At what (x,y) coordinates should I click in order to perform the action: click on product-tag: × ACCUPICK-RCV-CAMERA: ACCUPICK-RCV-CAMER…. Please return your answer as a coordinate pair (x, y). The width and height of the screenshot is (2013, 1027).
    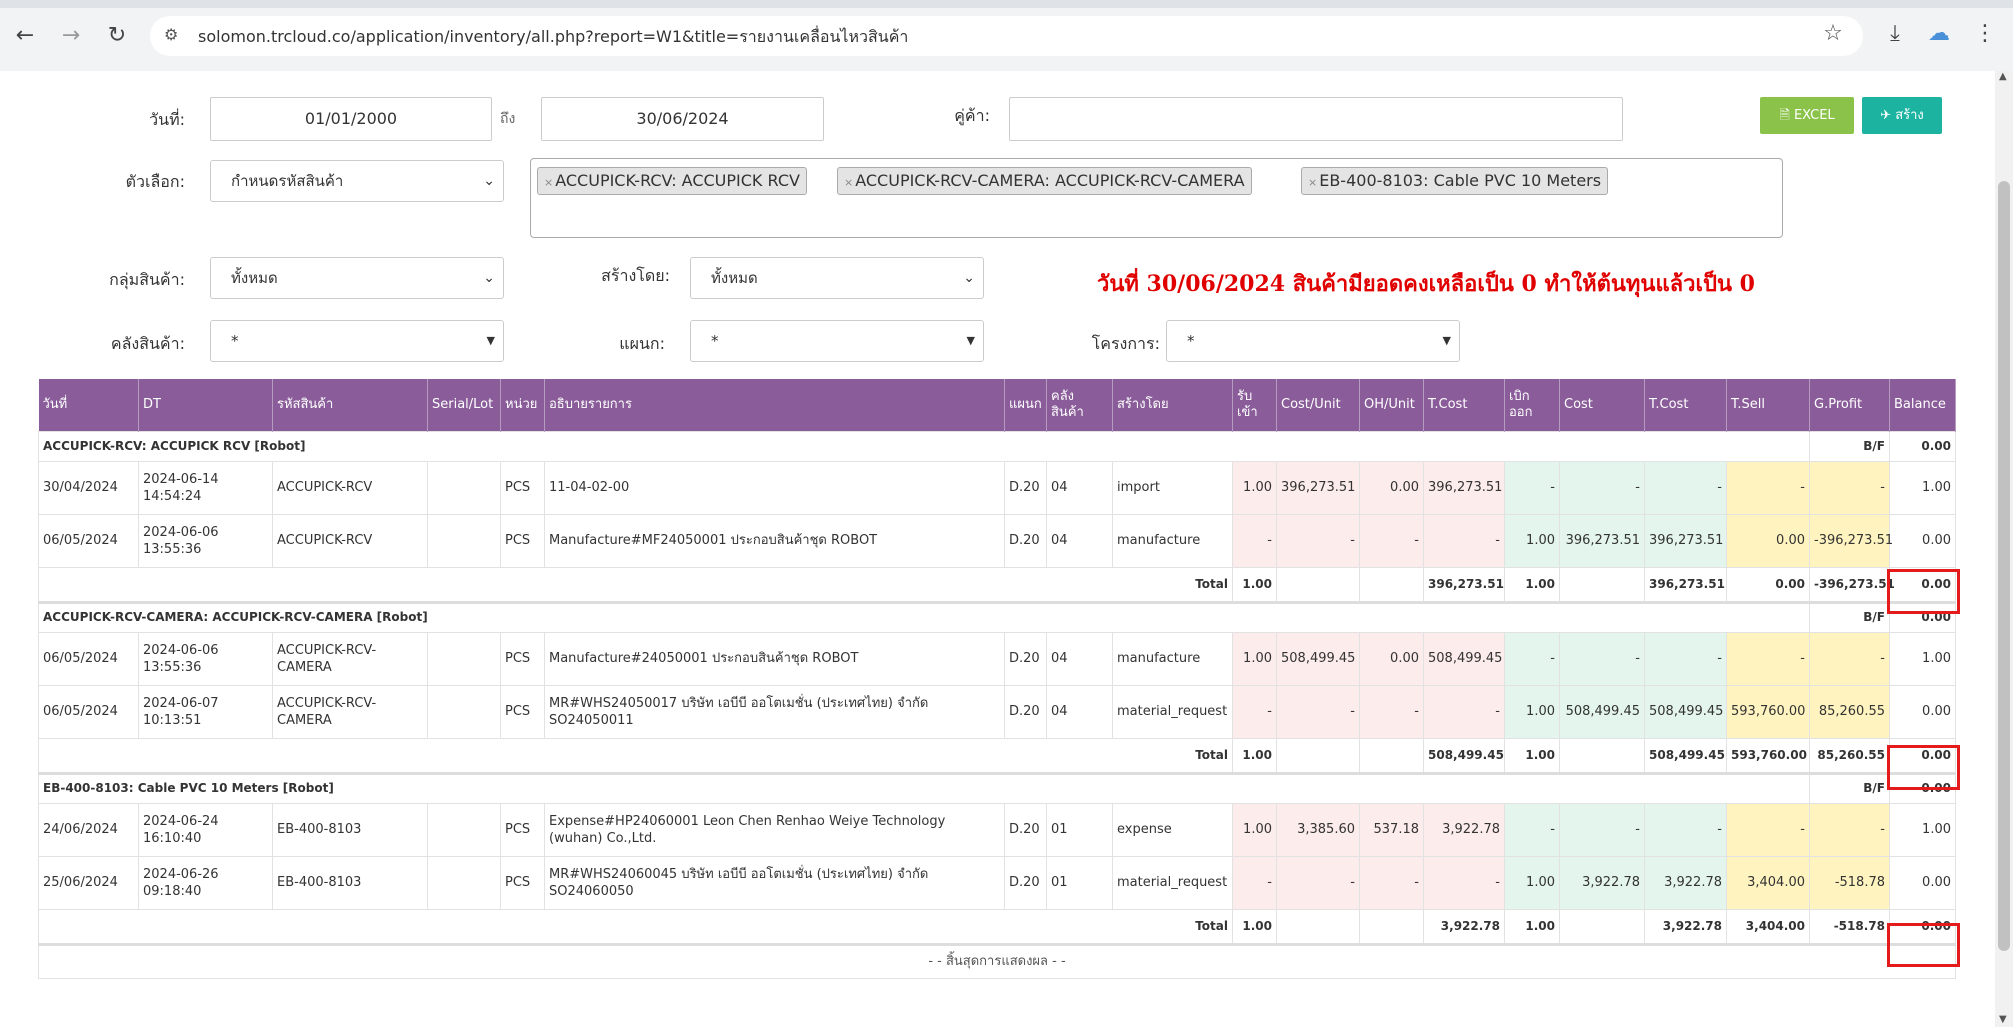
    Looking at the image, I should click on (1044, 181).